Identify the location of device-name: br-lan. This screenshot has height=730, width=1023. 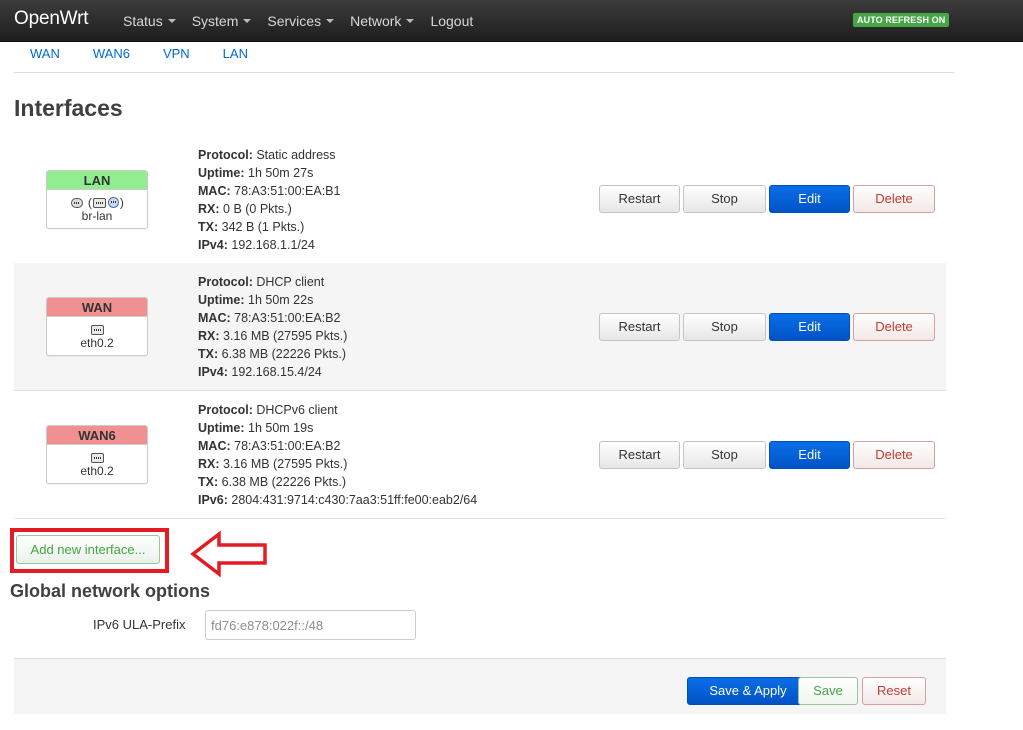
(97, 216).